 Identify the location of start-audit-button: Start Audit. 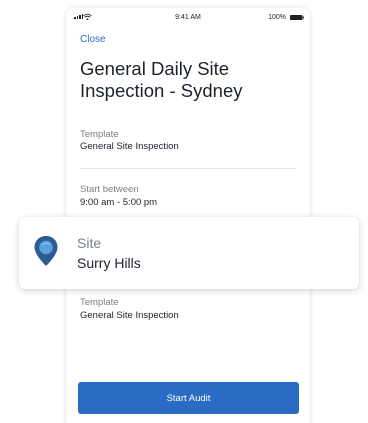
(188, 398).